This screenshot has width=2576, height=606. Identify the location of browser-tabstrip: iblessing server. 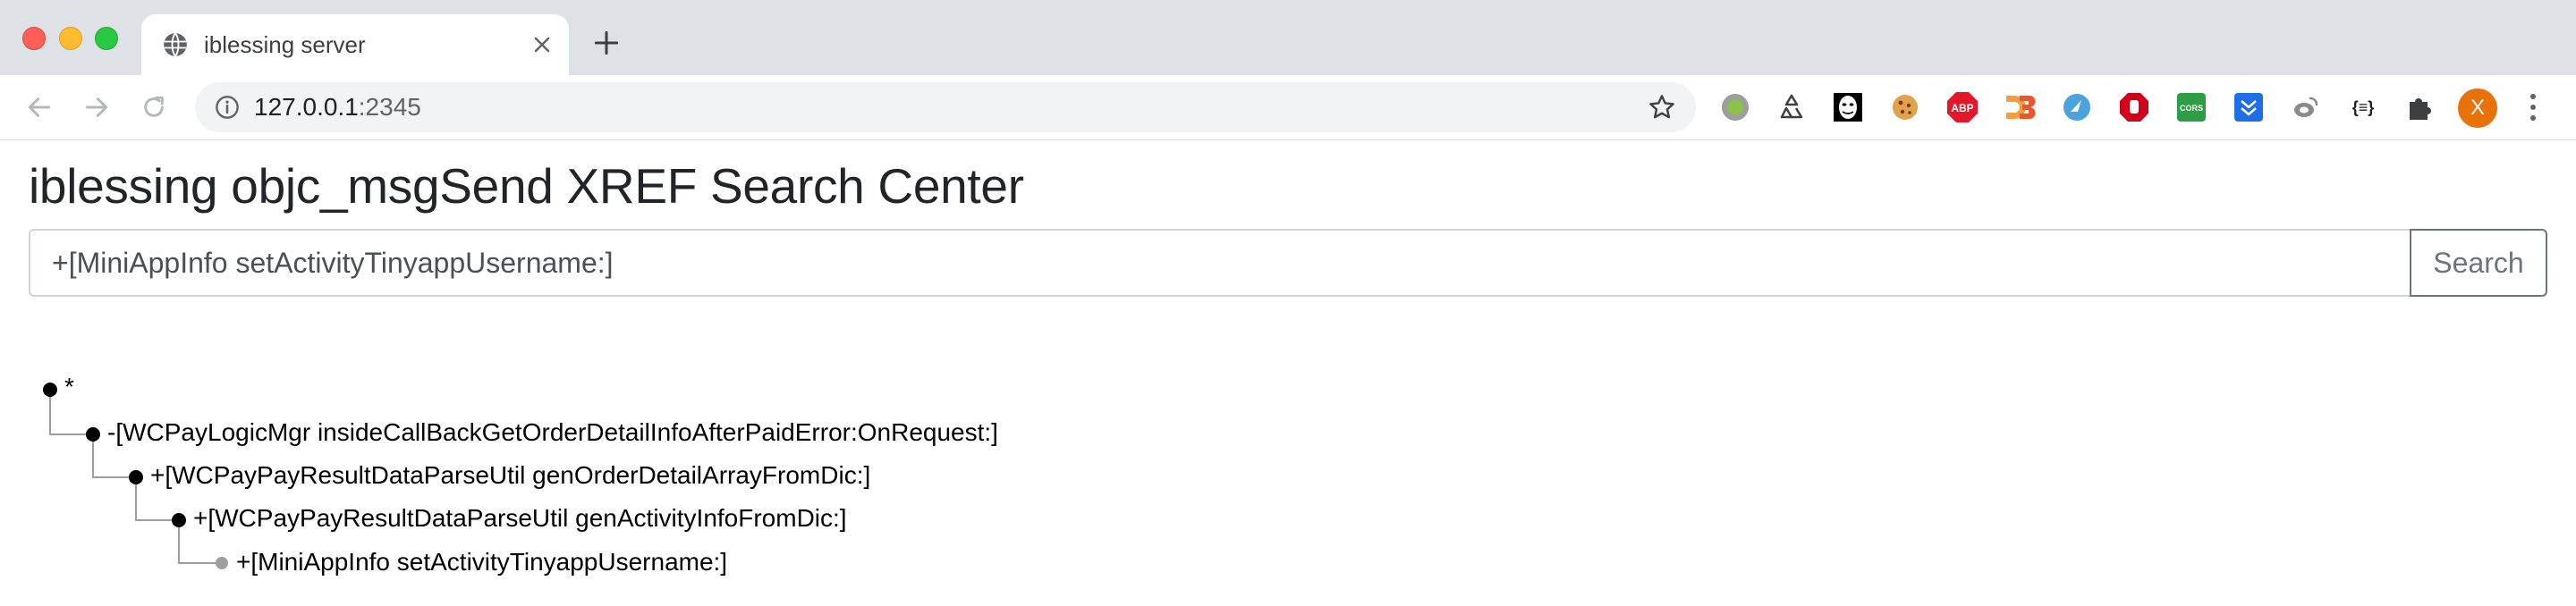
(1288, 37).